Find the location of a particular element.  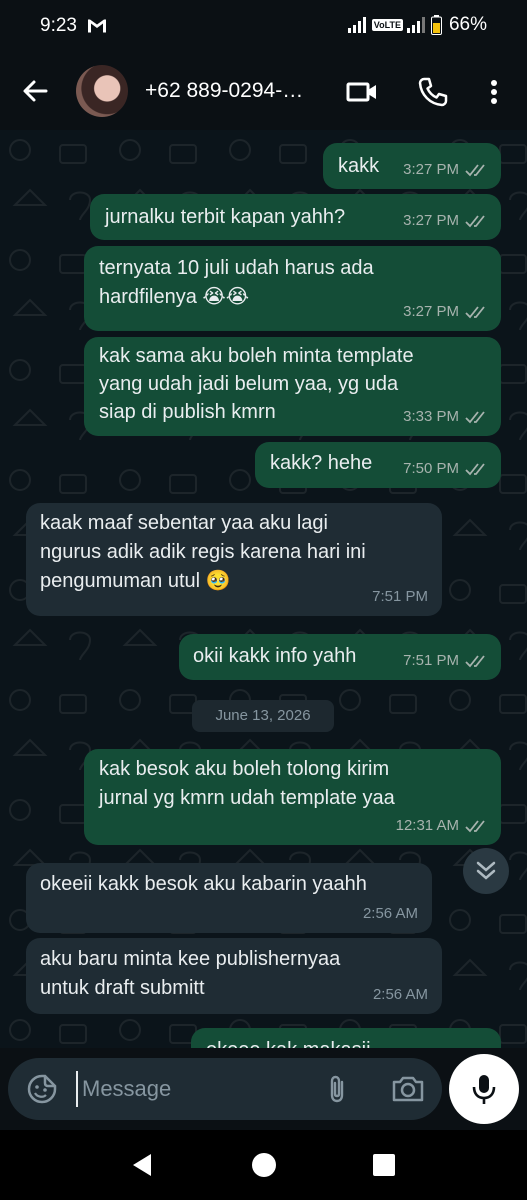

signal-icon is located at coordinates (356, 25).